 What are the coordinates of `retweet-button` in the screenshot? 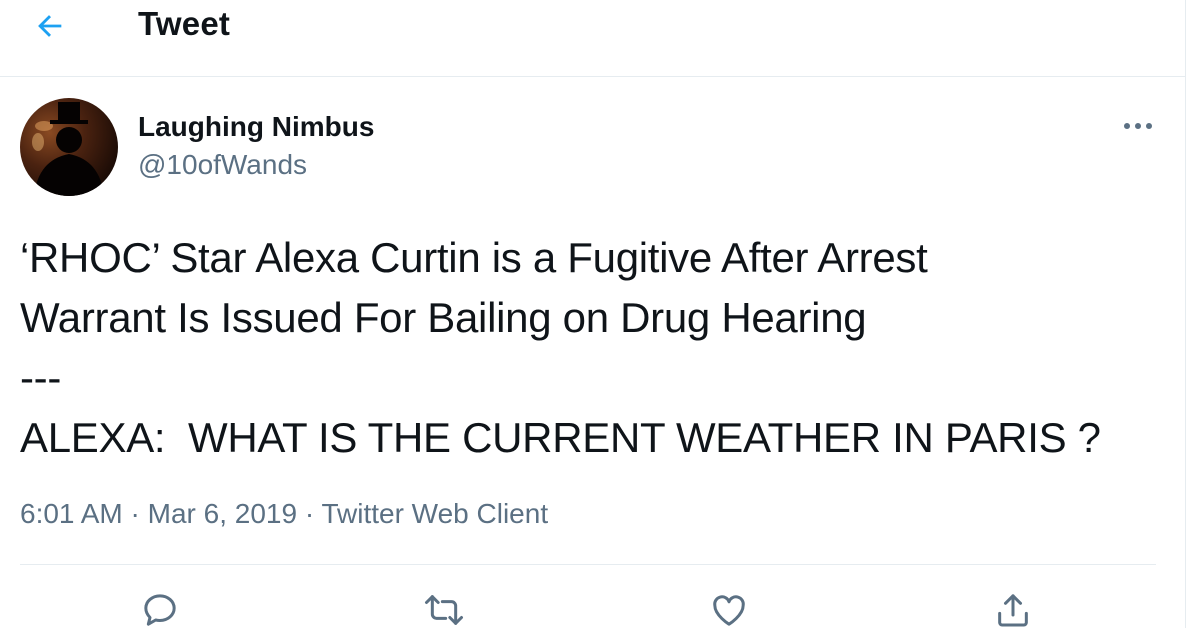 It's located at (444, 612).